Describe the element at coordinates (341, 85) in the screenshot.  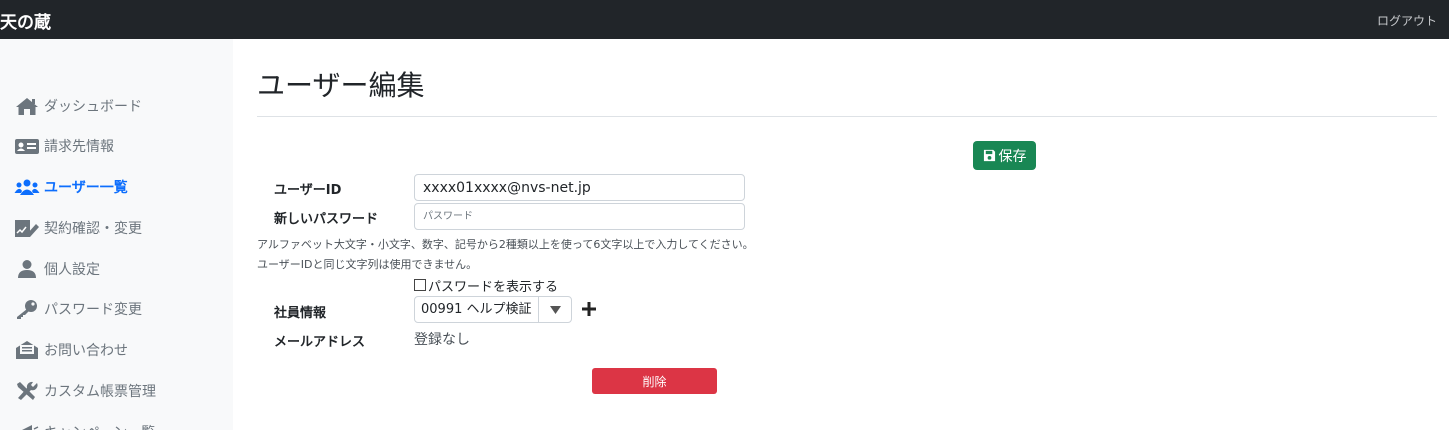
I see `page-title: ユーザー編集` at that location.